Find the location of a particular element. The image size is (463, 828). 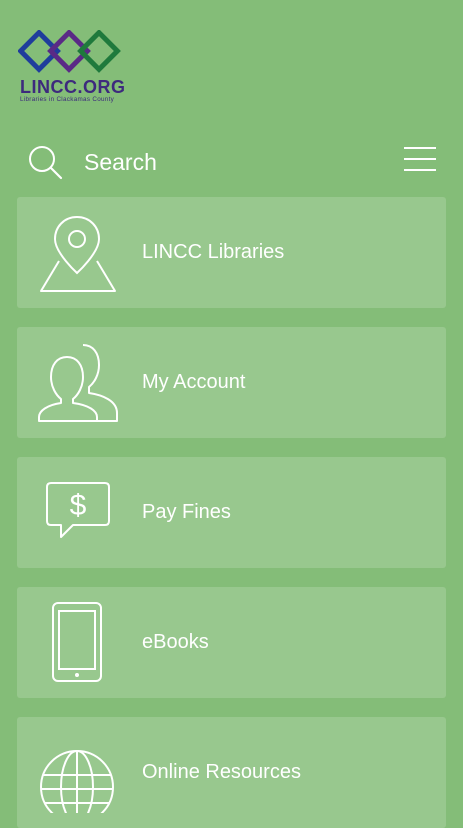

lincc-logo: LINCC.ORG Libraries in Clackamas County is located at coordinates (75, 67).